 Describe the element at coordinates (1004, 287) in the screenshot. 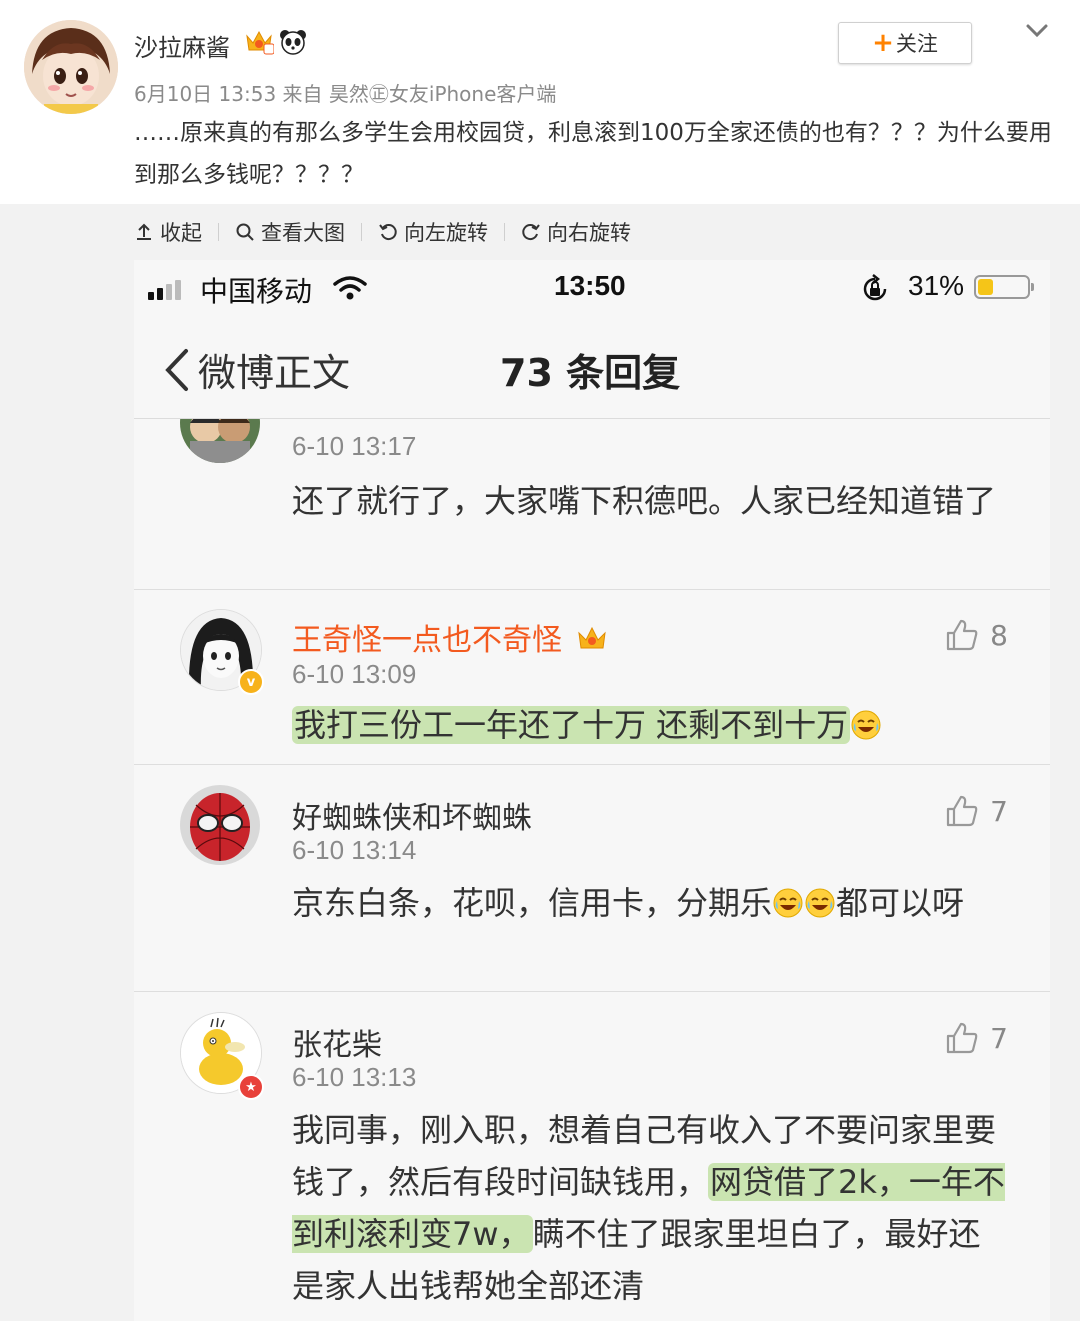

I see `battery-icon` at that location.